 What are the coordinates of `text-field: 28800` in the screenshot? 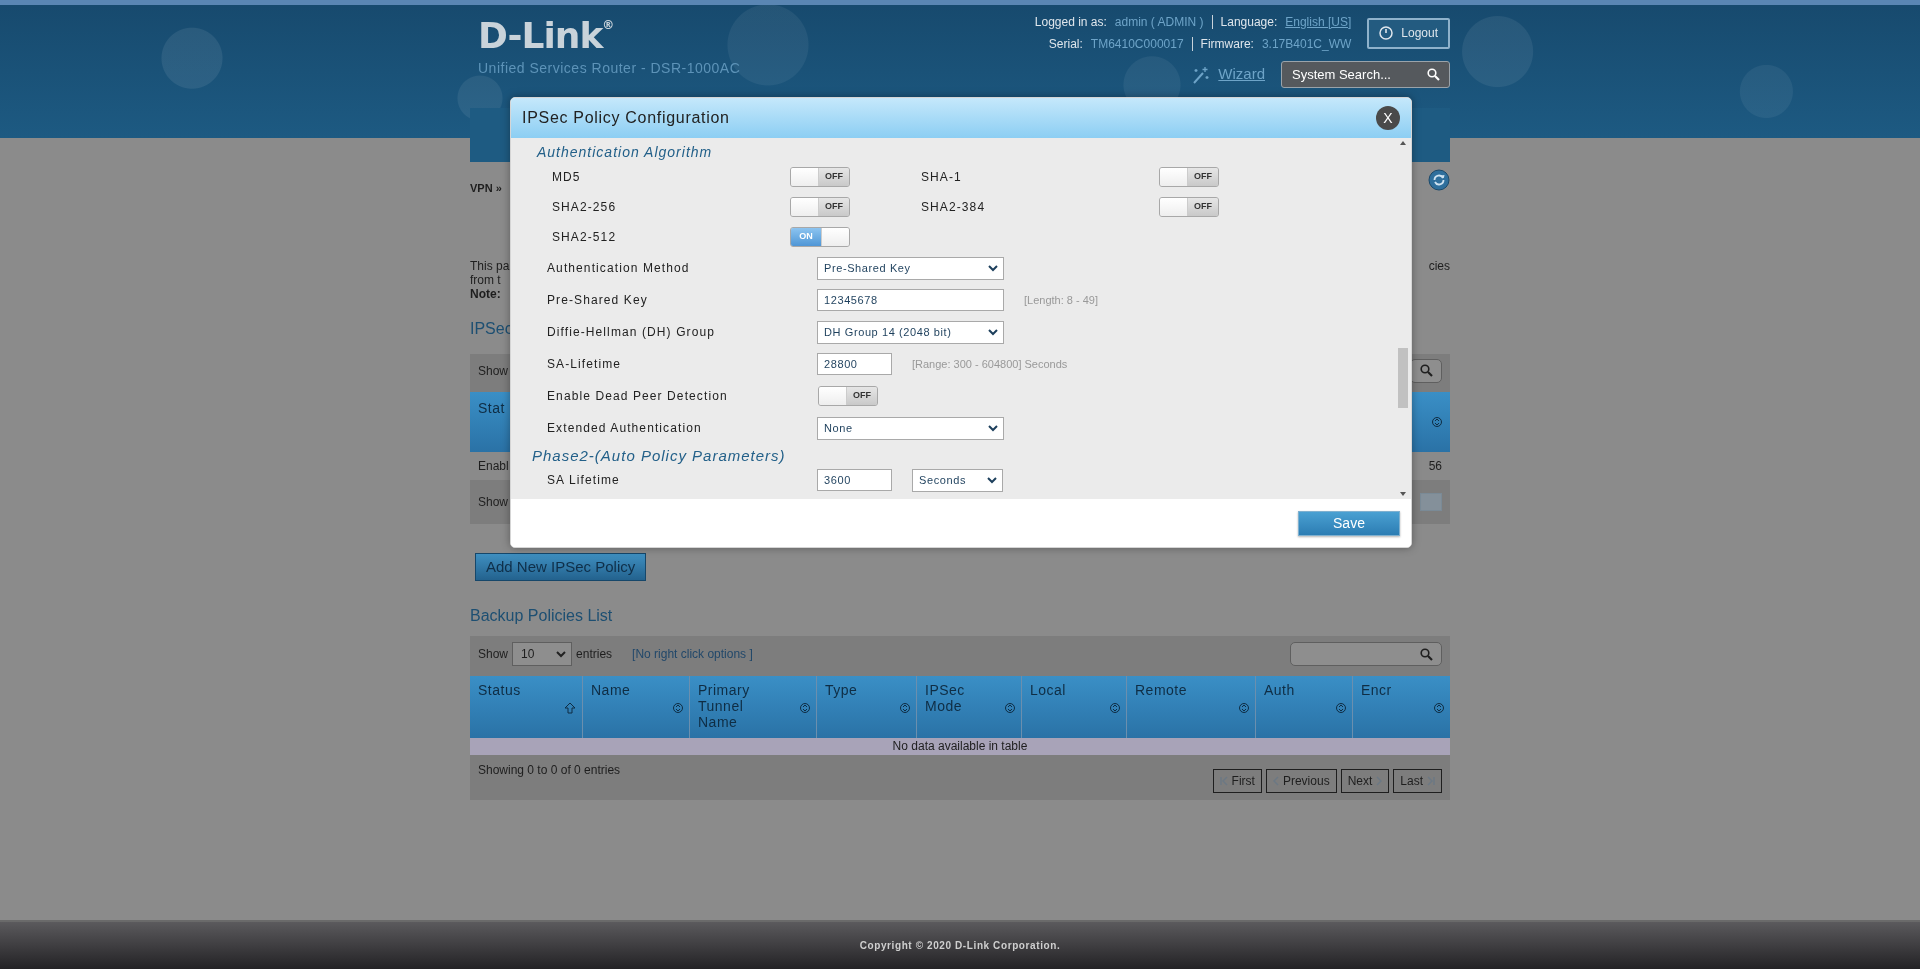 It's located at (854, 364).